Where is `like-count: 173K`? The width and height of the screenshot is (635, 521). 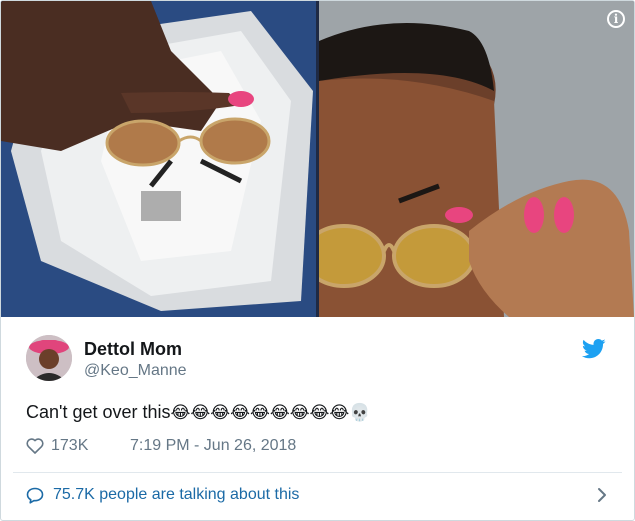
like-count: 173K is located at coordinates (69, 446).